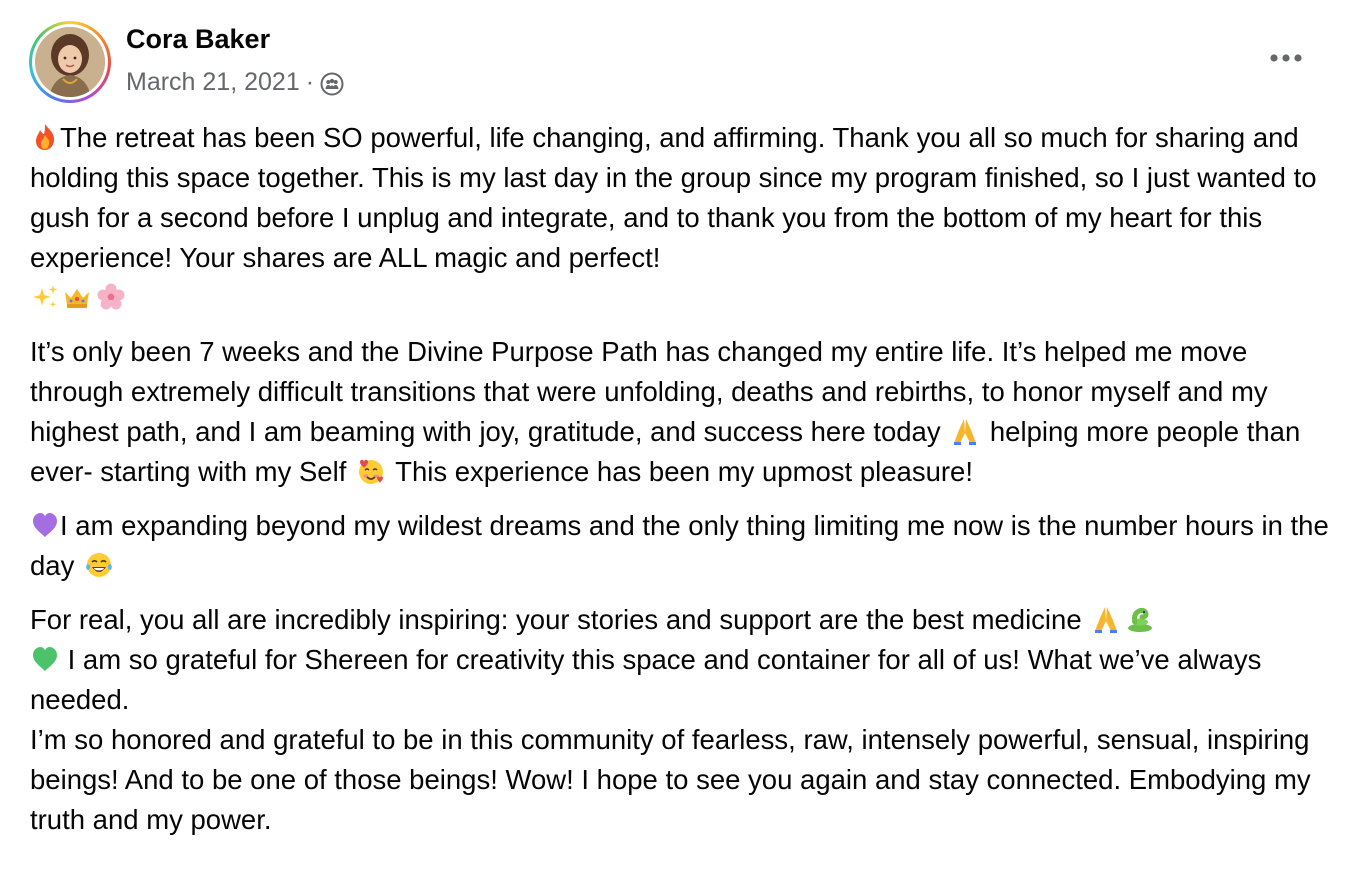 The image size is (1360, 879). I want to click on cherry-blossom-emoji, so click(111, 297).